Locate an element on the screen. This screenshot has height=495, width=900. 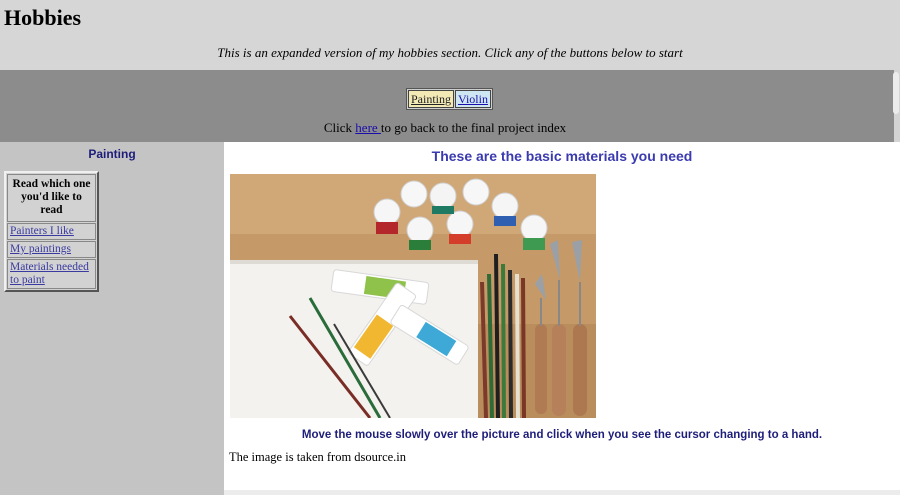
hobby-button-group: Painting Violin is located at coordinates (449, 99).